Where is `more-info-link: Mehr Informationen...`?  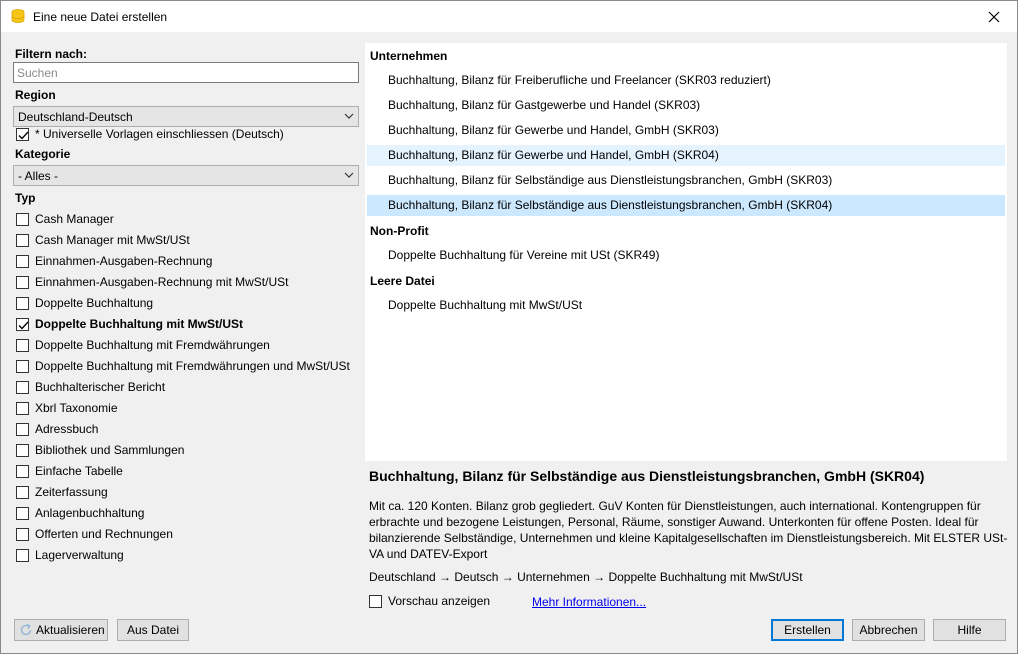
more-info-link: Mehr Informationen... is located at coordinates (589, 602).